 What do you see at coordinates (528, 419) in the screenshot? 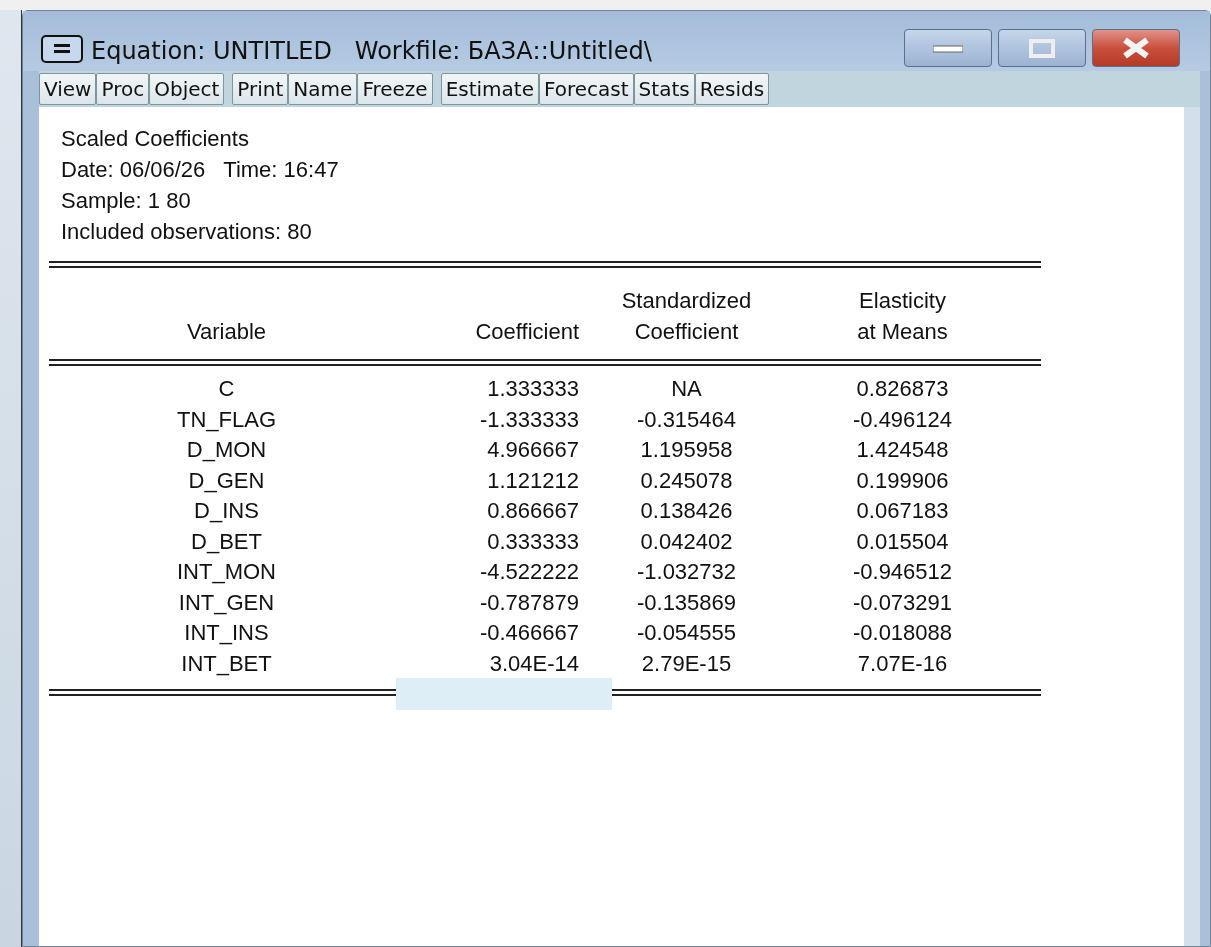
I see `table-cell-text: -1.333333` at bounding box center [528, 419].